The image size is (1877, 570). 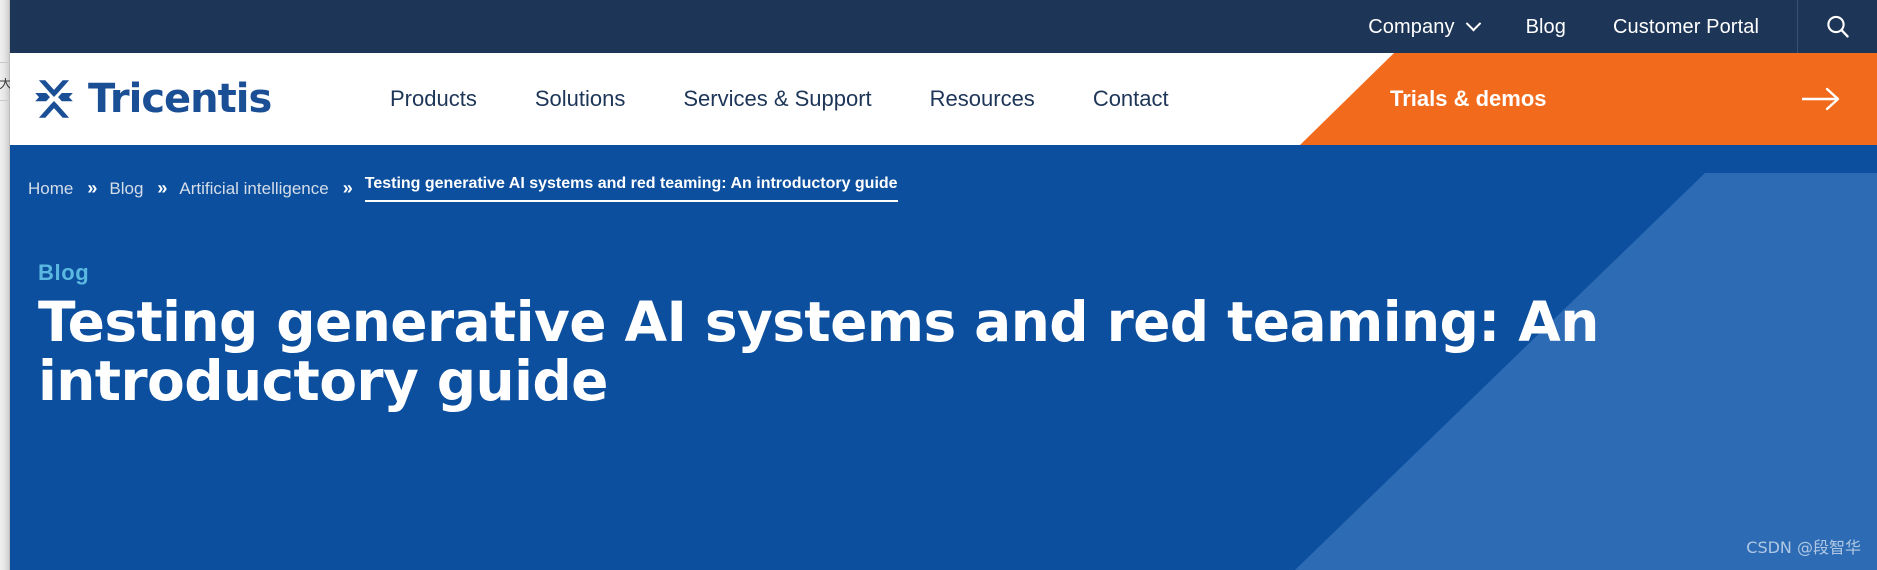 What do you see at coordinates (1803, 547) in the screenshot?
I see `watermark: CSDN @段智华` at bounding box center [1803, 547].